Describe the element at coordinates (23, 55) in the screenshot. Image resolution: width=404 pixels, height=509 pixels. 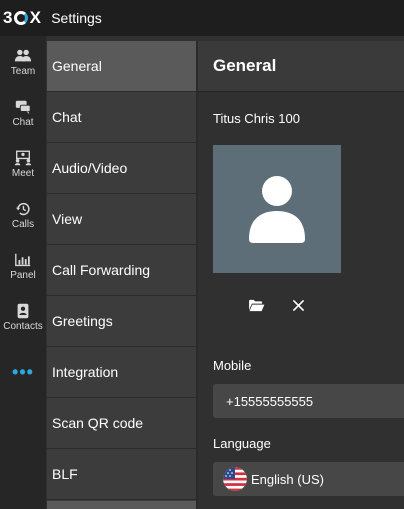
I see `team-icon` at that location.